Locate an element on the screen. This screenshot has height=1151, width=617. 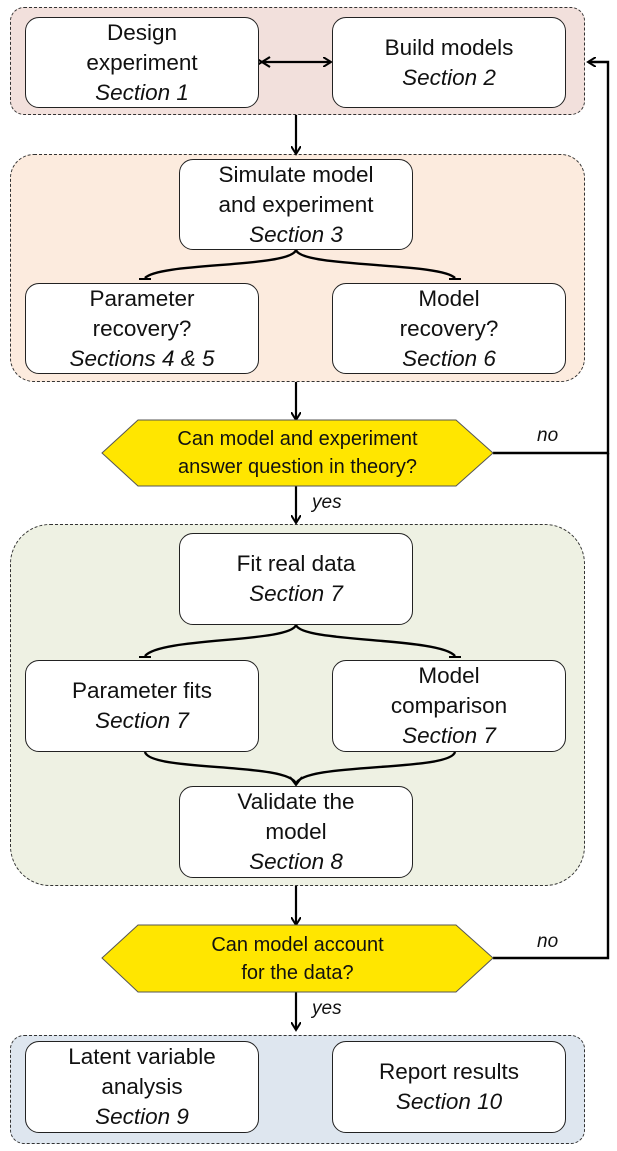
edge-label-account-yes: yes is located at coordinates (327, 1008).